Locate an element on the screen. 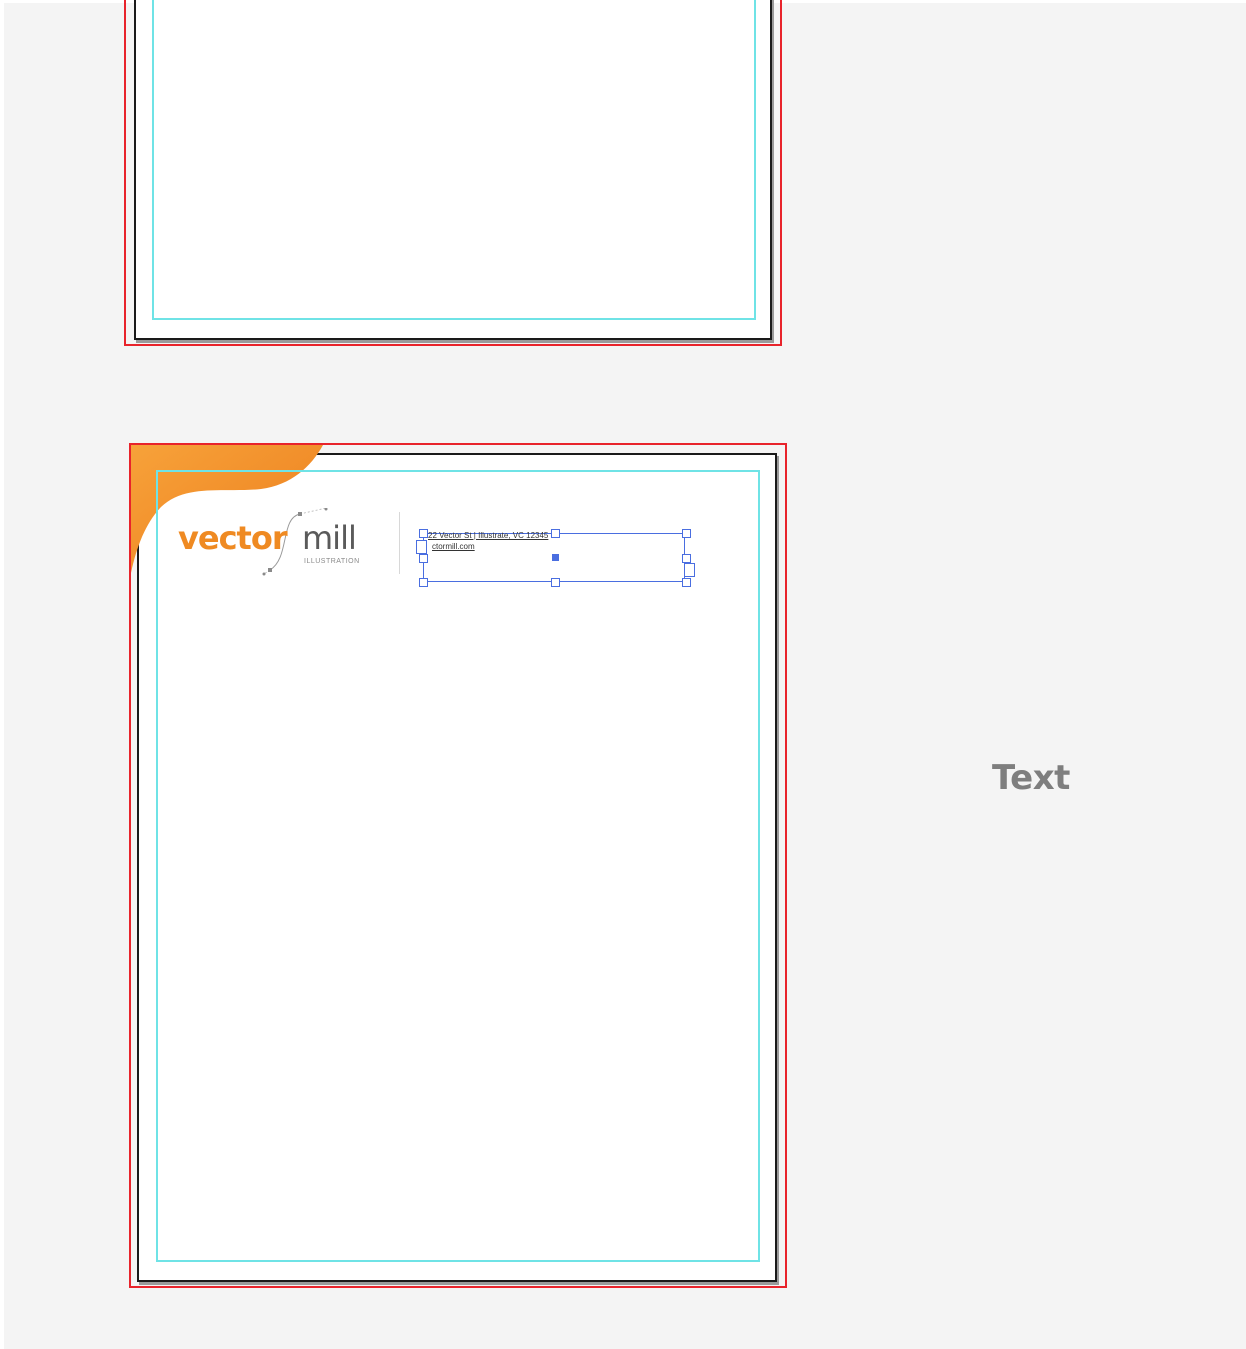  text-frame-address-line: 22 Vector St | Illustrate, VC 12345 is located at coordinates (513, 536).